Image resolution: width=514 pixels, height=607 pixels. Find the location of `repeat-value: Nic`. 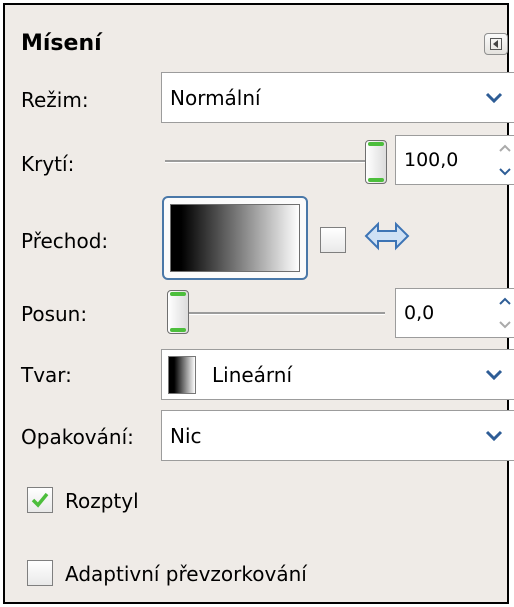

repeat-value: Nic is located at coordinates (186, 436).